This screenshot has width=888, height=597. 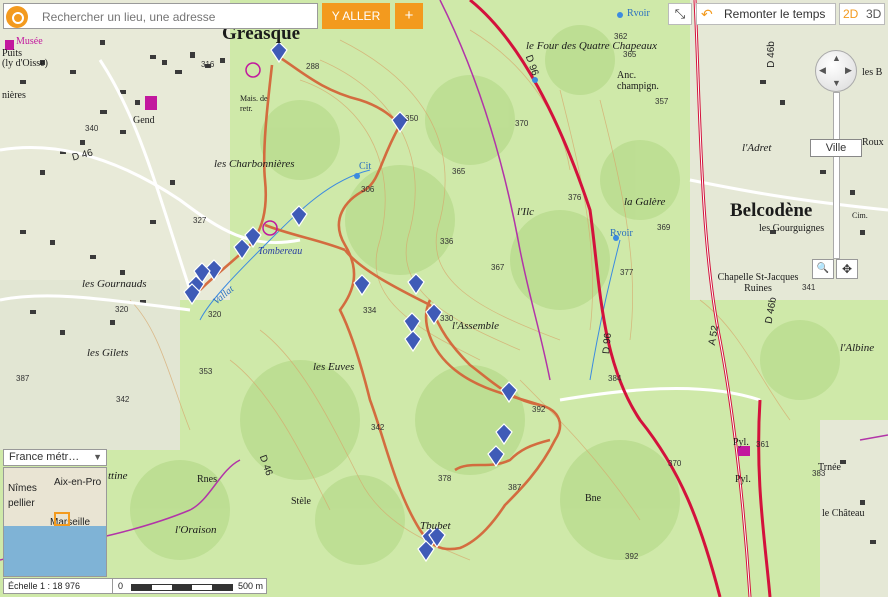 I want to click on altitude-label: 334, so click(x=370, y=310).